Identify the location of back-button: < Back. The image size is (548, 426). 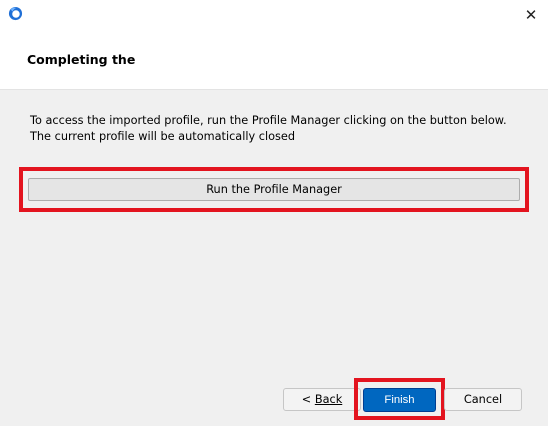
(322, 399).